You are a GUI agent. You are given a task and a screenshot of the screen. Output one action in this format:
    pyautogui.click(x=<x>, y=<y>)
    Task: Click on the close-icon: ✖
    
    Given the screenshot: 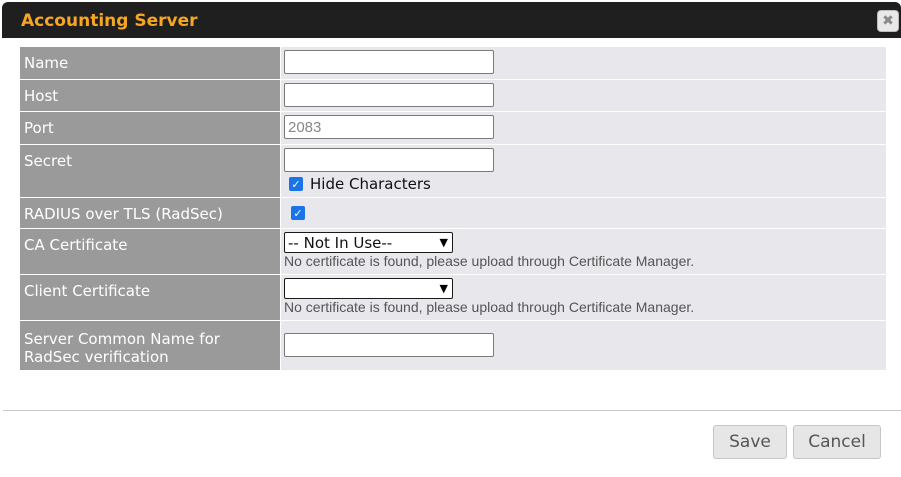 What is the action you would take?
    pyautogui.click(x=888, y=21)
    